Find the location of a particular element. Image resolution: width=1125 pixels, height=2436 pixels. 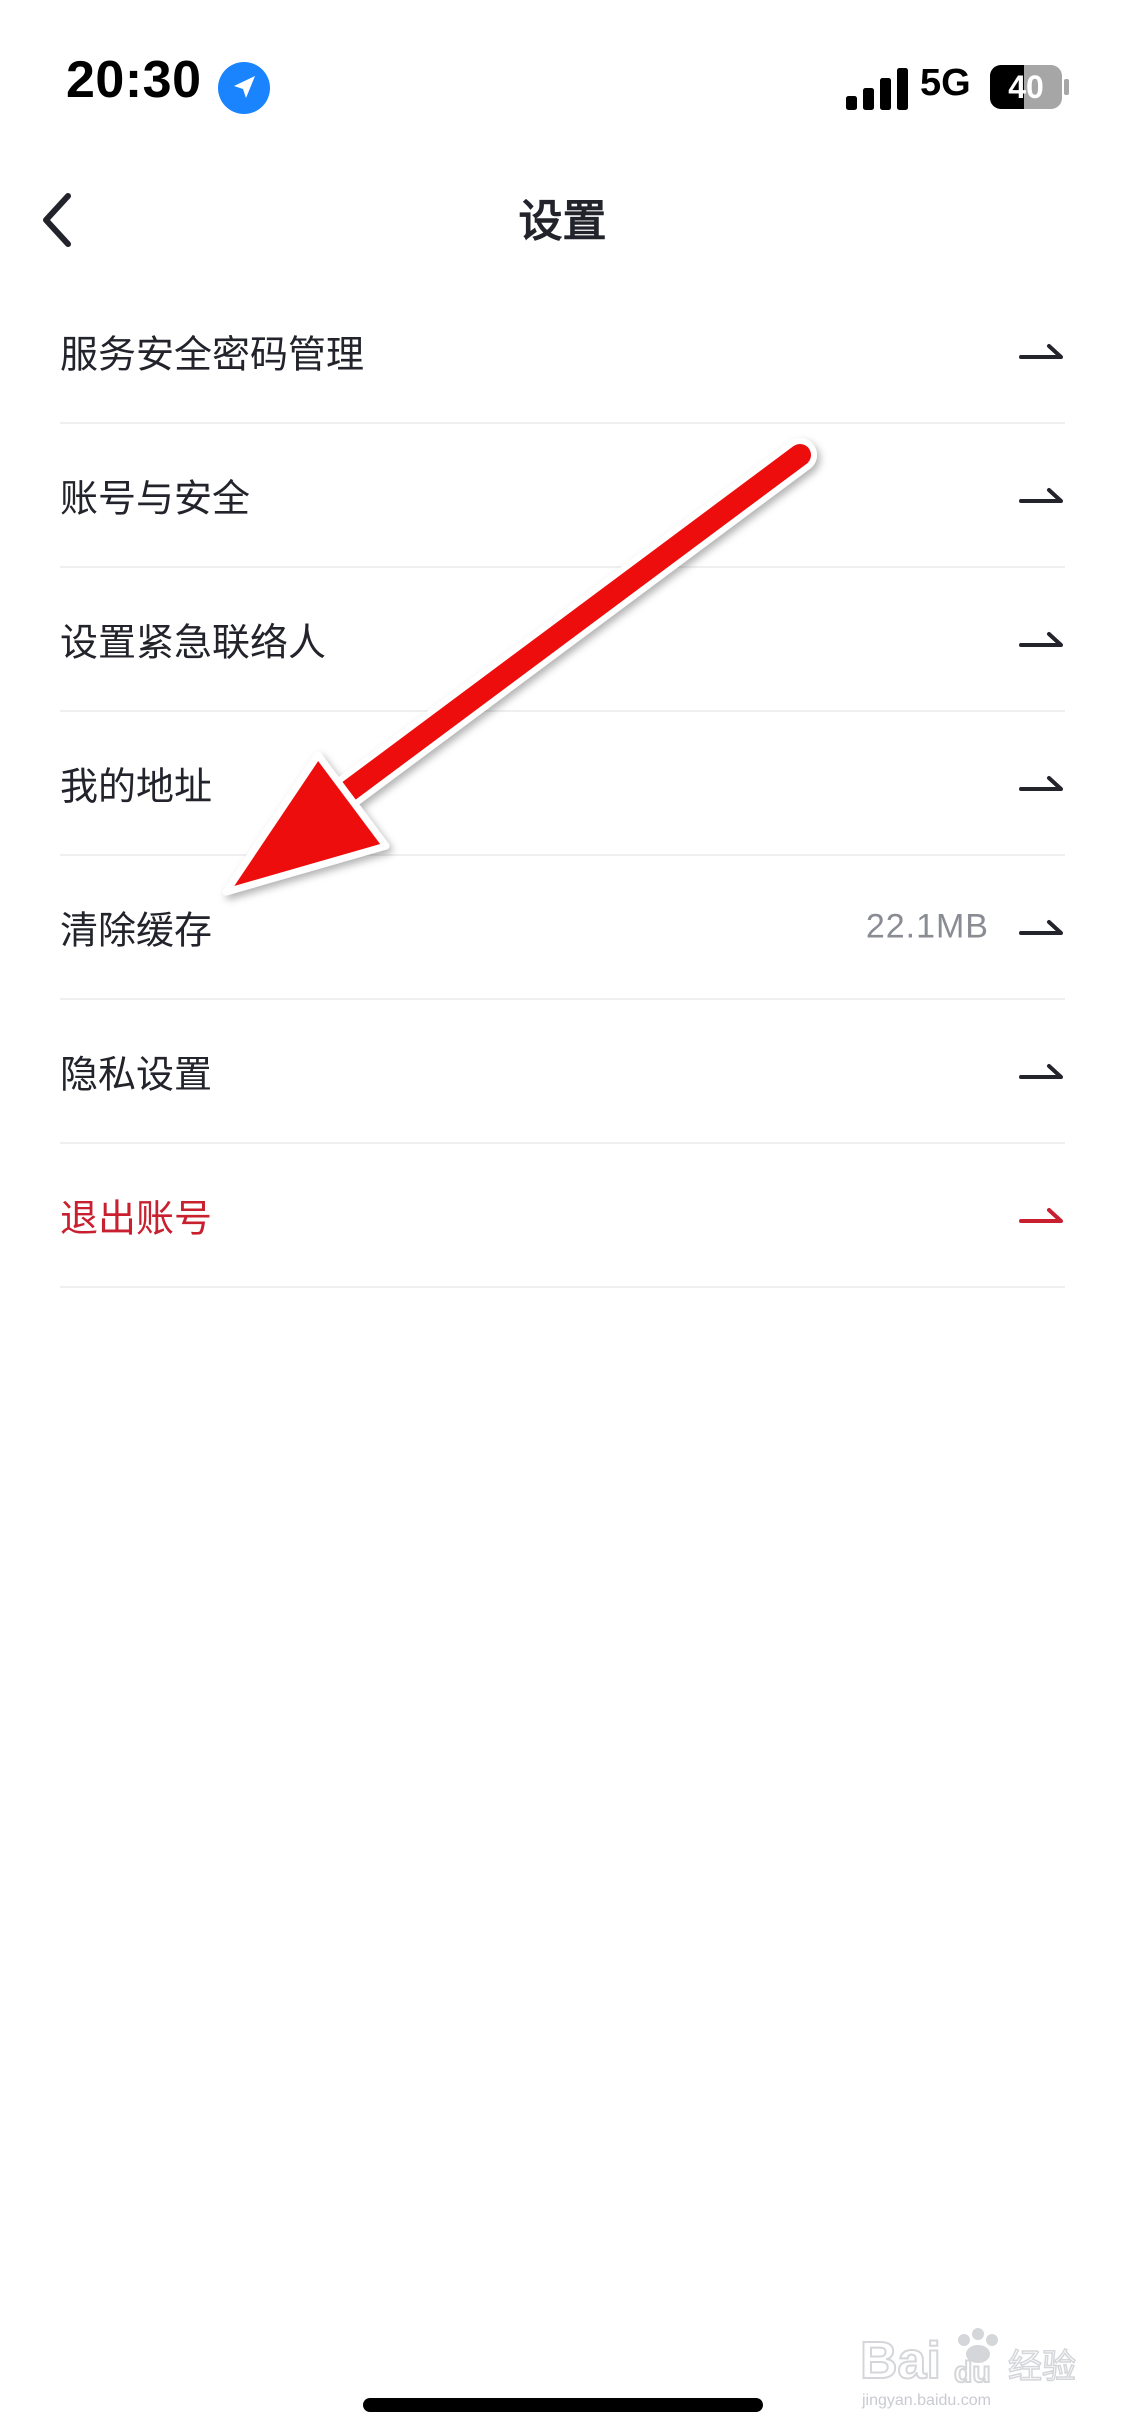

status-bar: 20:30 5G 40 is located at coordinates (562, 75).